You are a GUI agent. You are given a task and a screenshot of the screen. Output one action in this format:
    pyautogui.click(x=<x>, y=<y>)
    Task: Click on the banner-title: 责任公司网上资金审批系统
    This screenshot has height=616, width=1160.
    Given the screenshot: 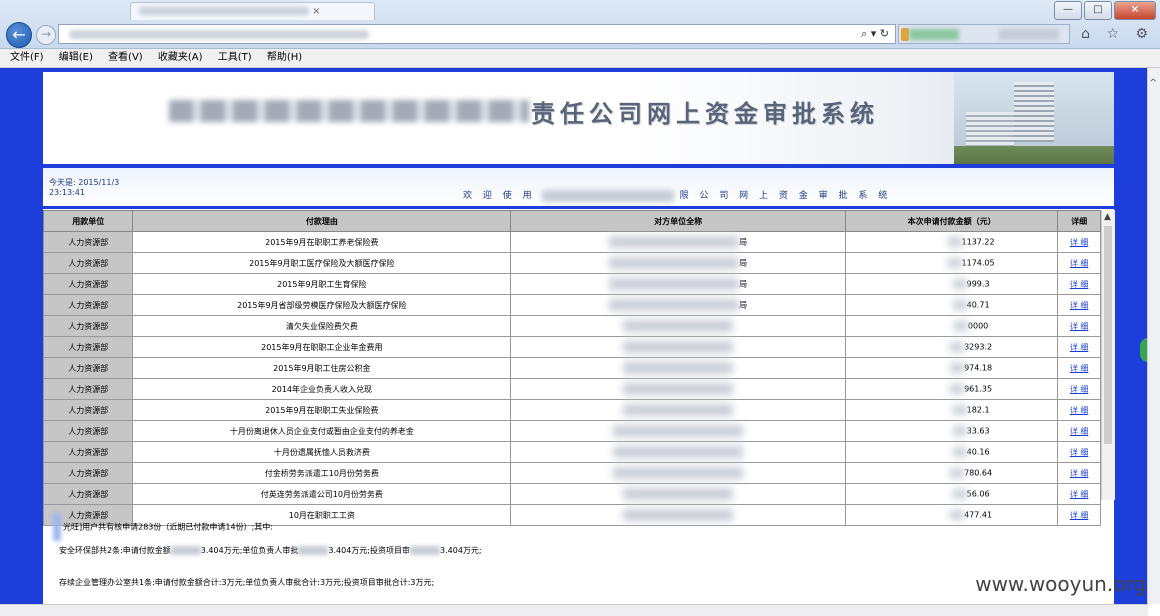 What is the action you would take?
    pyautogui.click(x=705, y=113)
    